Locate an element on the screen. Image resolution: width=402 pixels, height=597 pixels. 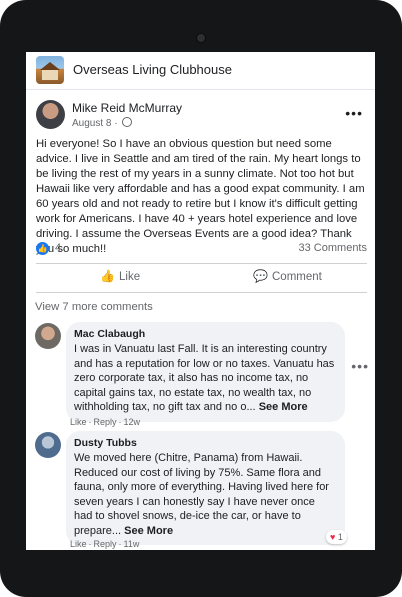
comment-button: 💬 Comment is located at coordinates (287, 276).